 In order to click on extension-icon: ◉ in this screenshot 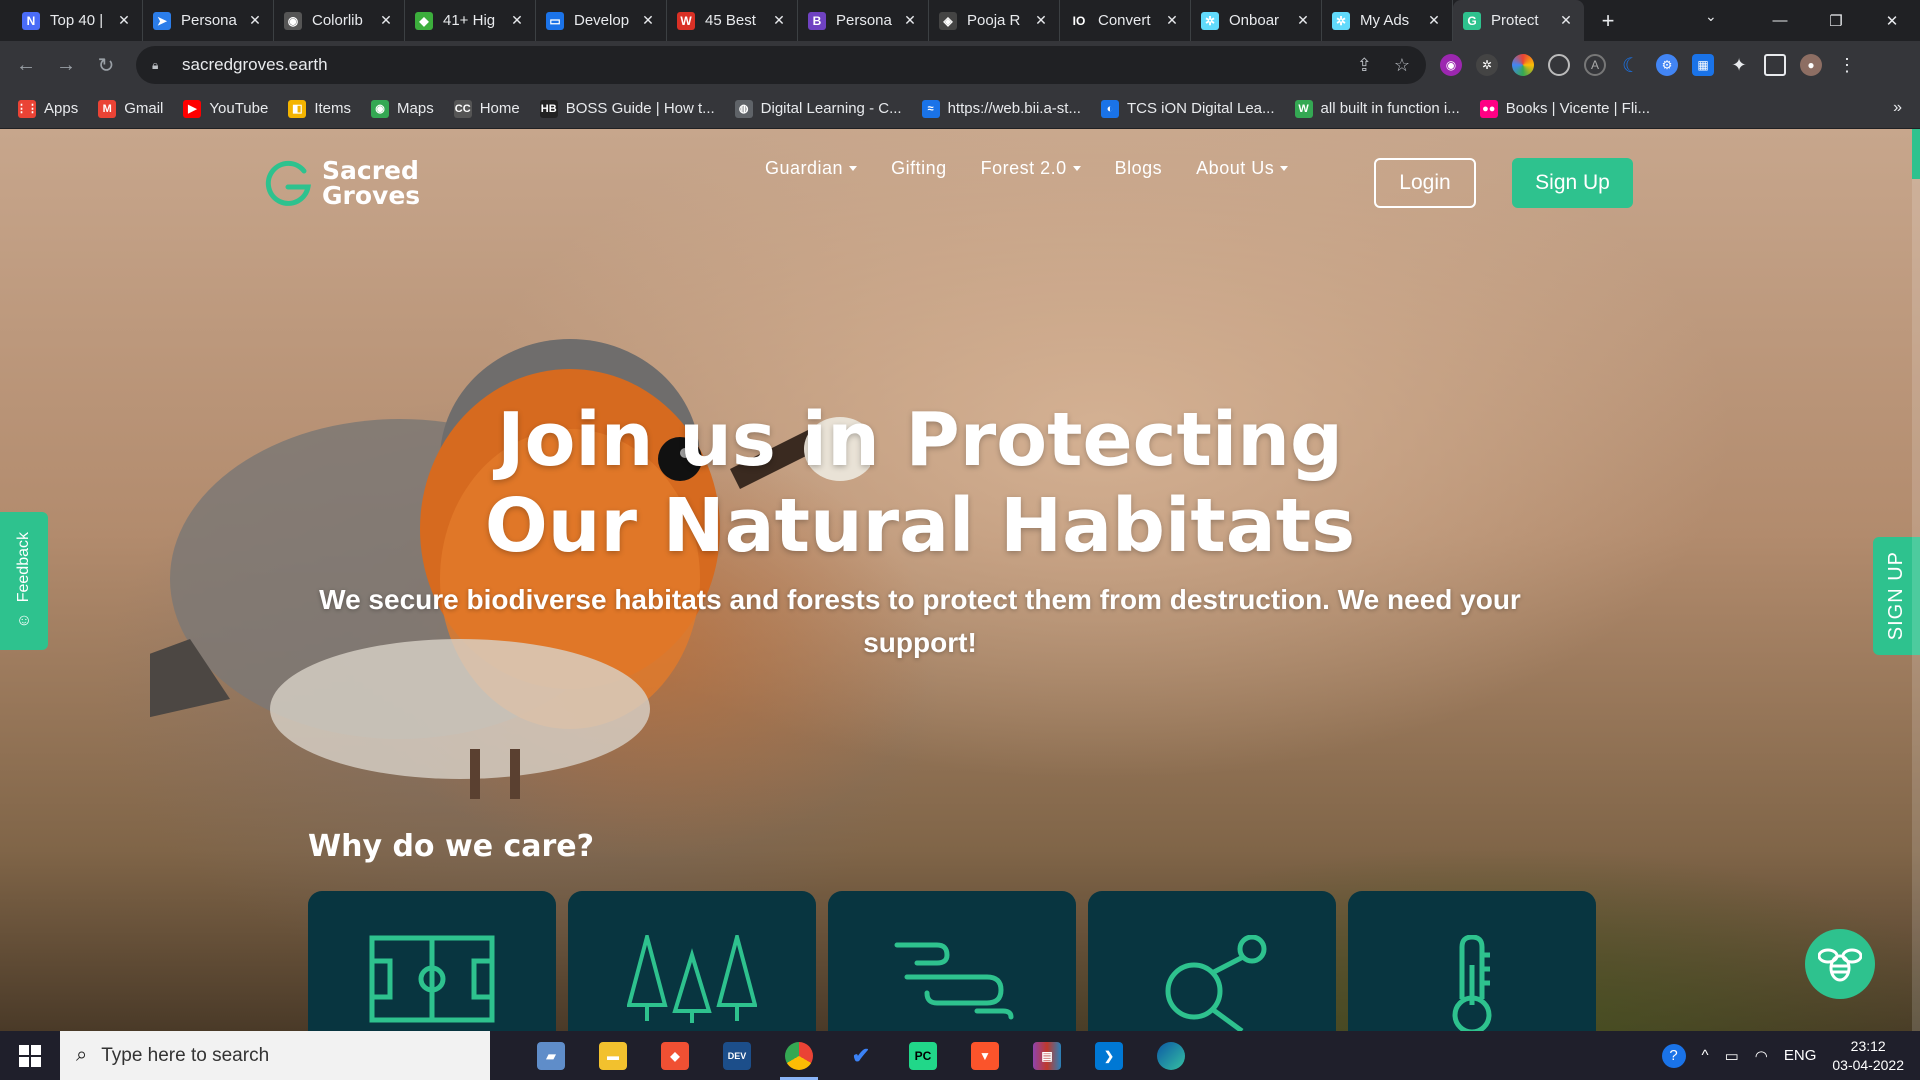, I will do `click(1451, 65)`.